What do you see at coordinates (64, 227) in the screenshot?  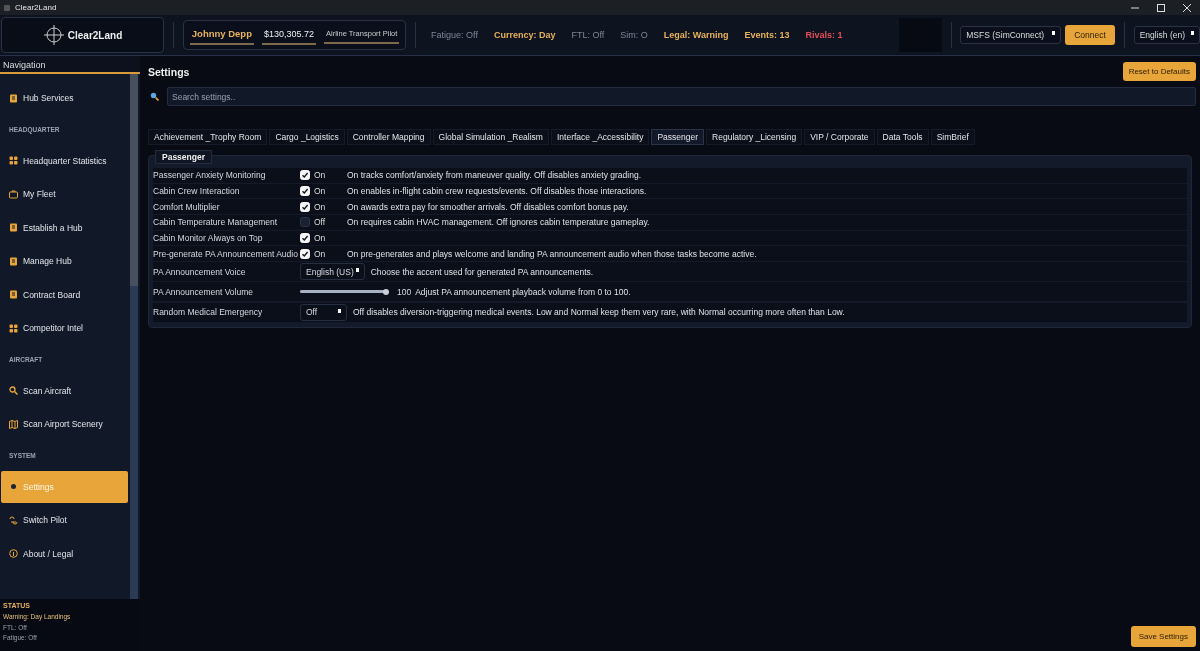 I see `nav-item: Establish a Hub` at bounding box center [64, 227].